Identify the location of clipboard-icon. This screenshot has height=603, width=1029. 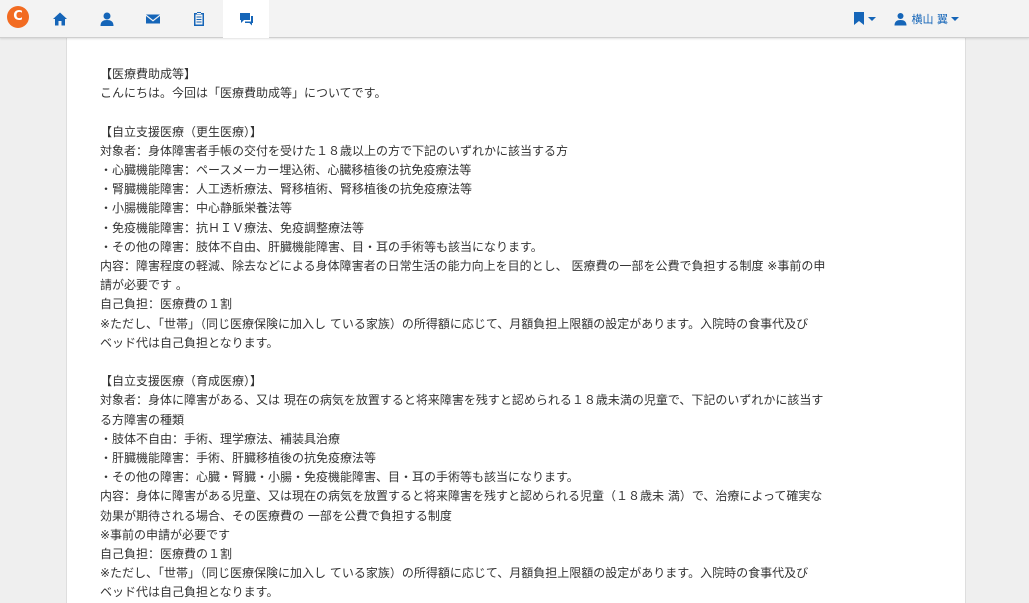
(199, 18).